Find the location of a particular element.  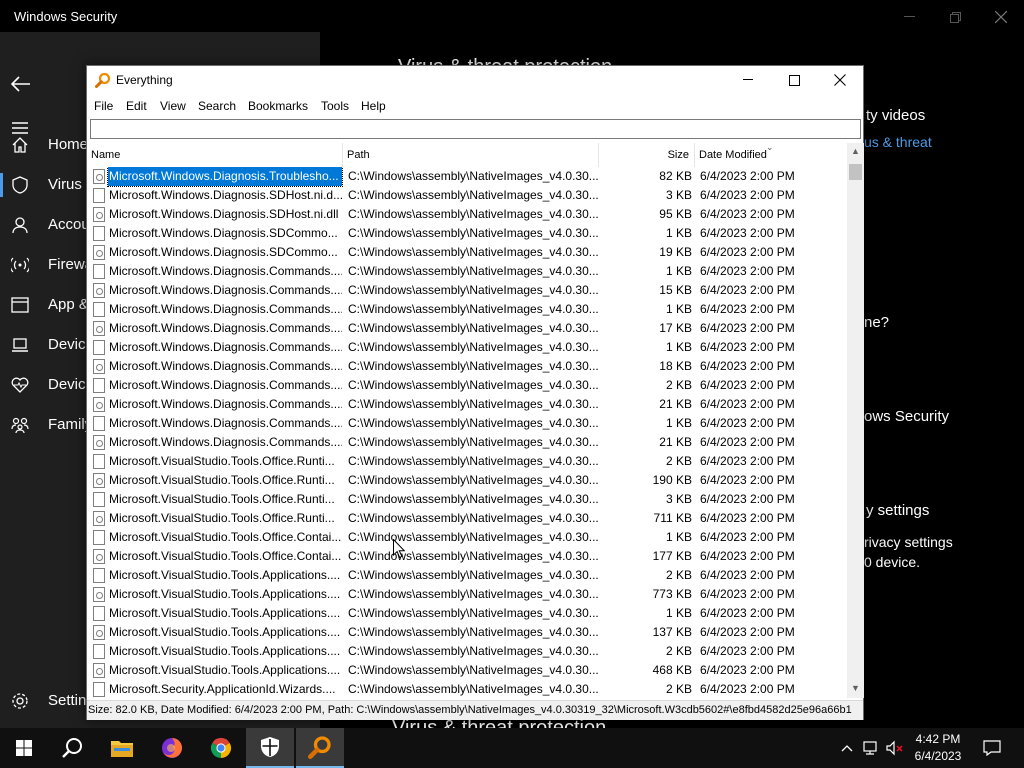

network-tray-button is located at coordinates (871, 748).